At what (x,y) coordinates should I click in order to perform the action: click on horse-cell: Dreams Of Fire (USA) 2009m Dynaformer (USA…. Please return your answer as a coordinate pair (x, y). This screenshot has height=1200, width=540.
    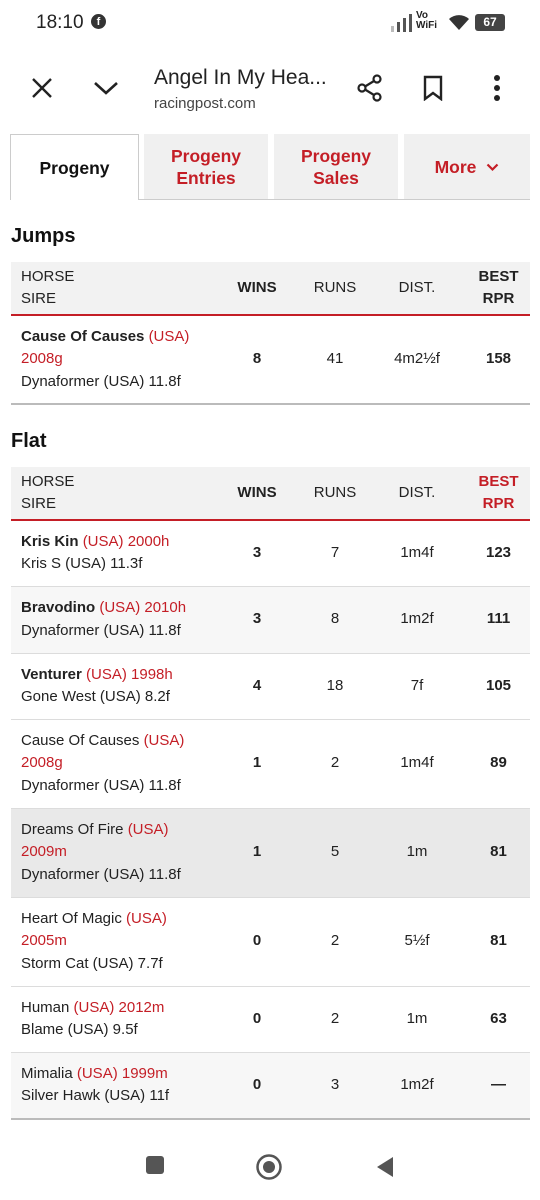
    Looking at the image, I should click on (111, 853).